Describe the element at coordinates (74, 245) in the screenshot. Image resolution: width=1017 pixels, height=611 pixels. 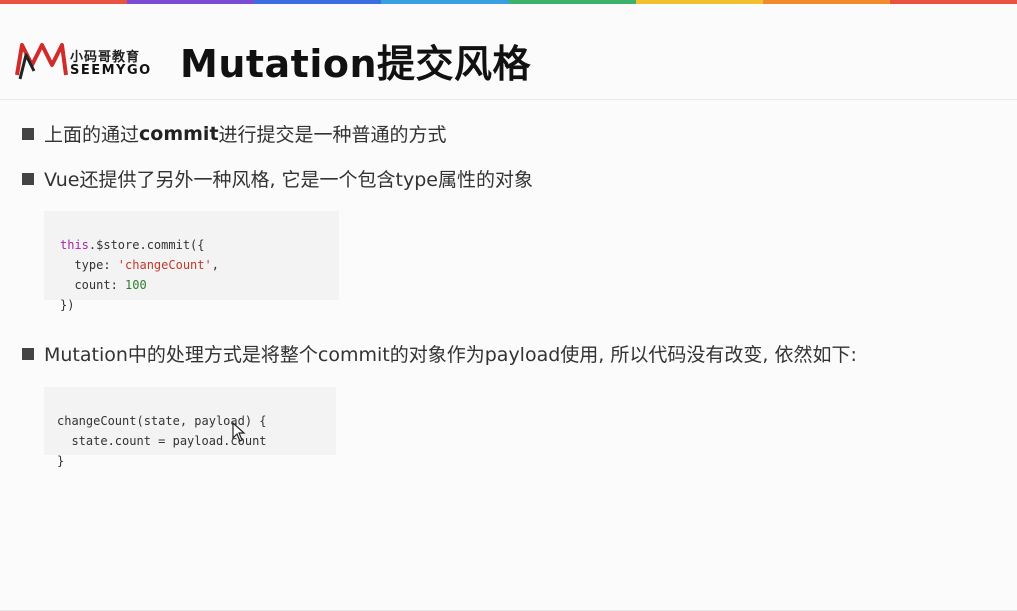
I see `code-token: this` at that location.